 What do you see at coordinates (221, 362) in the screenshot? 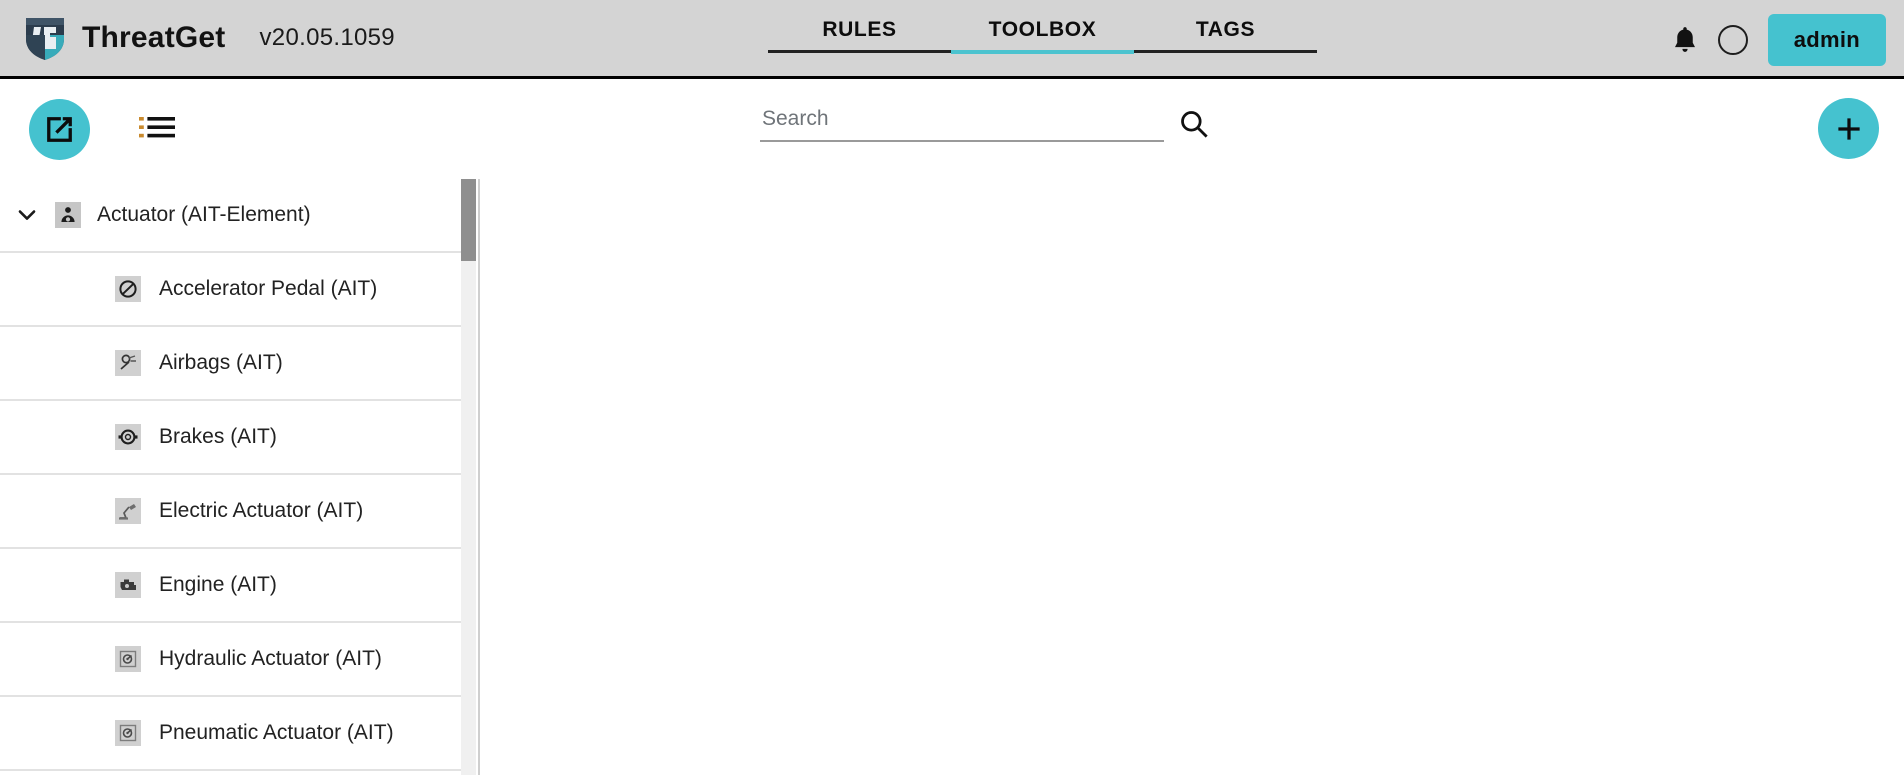
I see `tree-label-airbags: Airbags (AIT)` at bounding box center [221, 362].